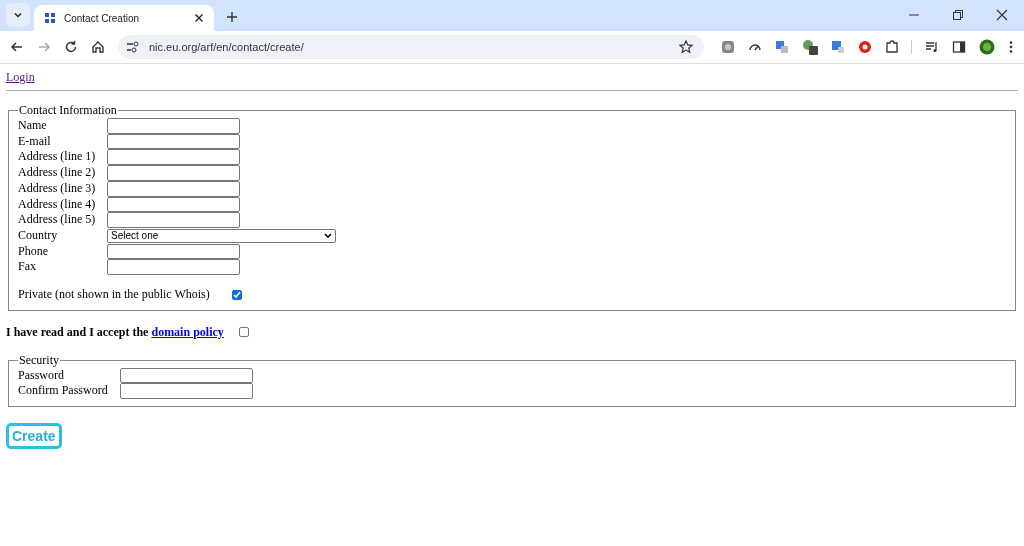 The height and width of the screenshot is (546, 1024). What do you see at coordinates (1011, 47) in the screenshot?
I see `menu-icon` at bounding box center [1011, 47].